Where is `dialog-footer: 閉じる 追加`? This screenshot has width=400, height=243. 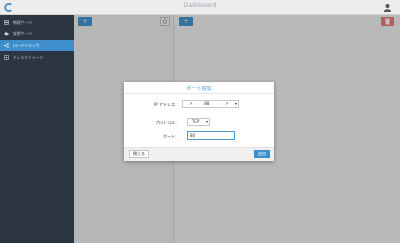
dialog-footer: 閉じる 追加 is located at coordinates (199, 154).